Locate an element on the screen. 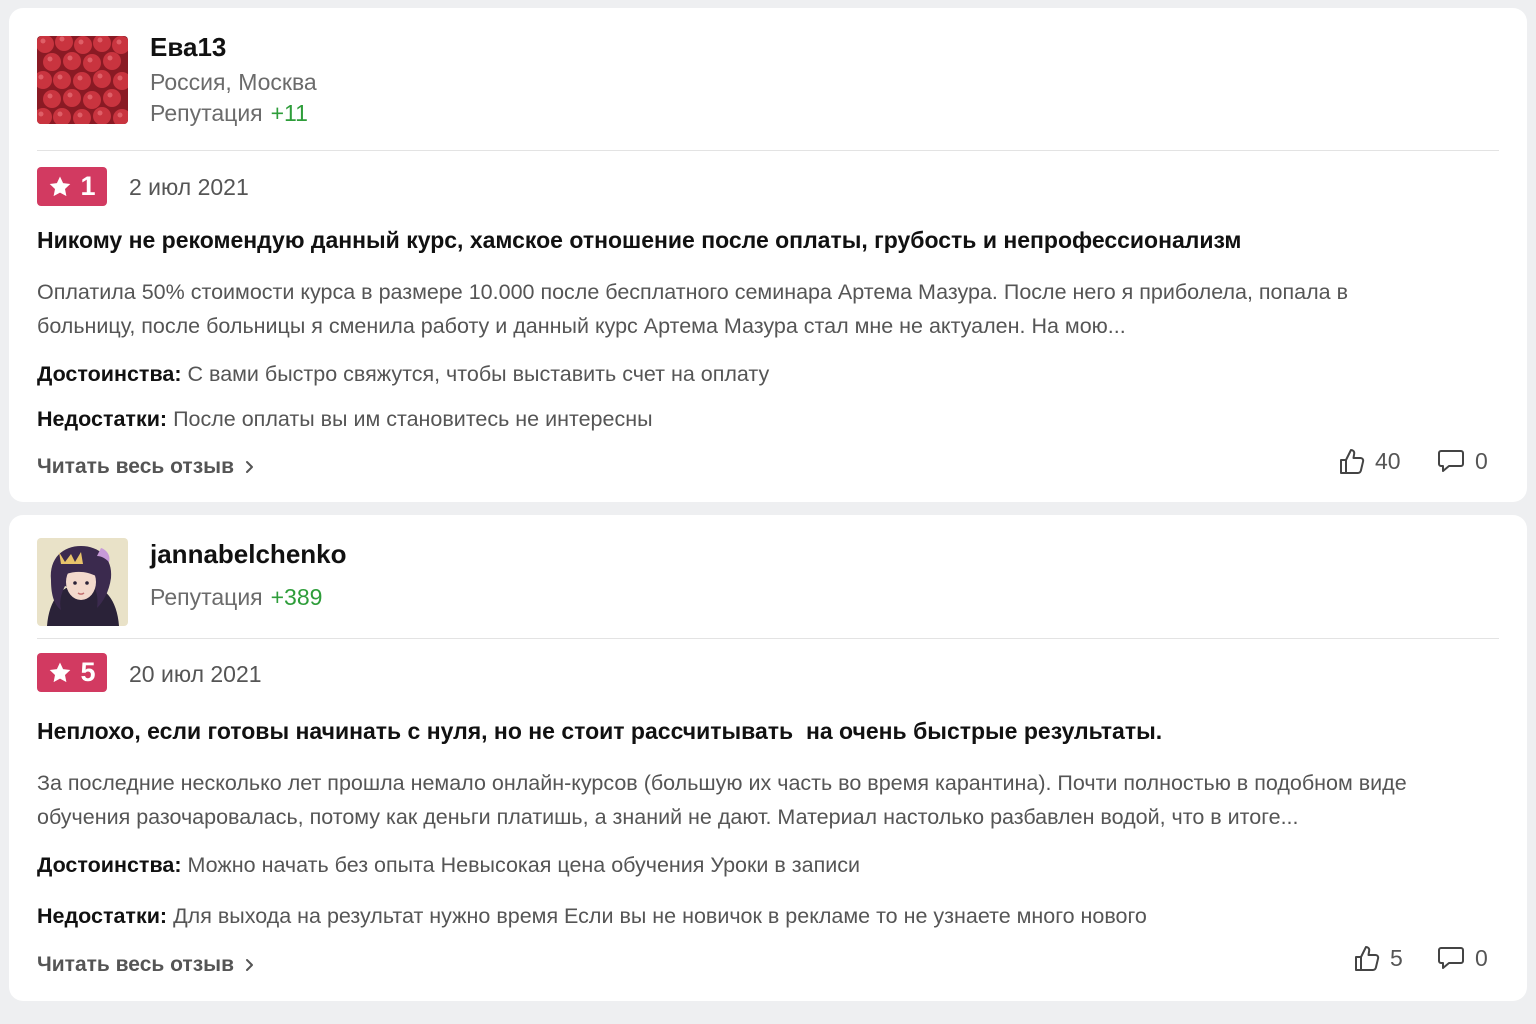 This screenshot has height=1024, width=1536. like-button: 5 is located at coordinates (1378, 958).